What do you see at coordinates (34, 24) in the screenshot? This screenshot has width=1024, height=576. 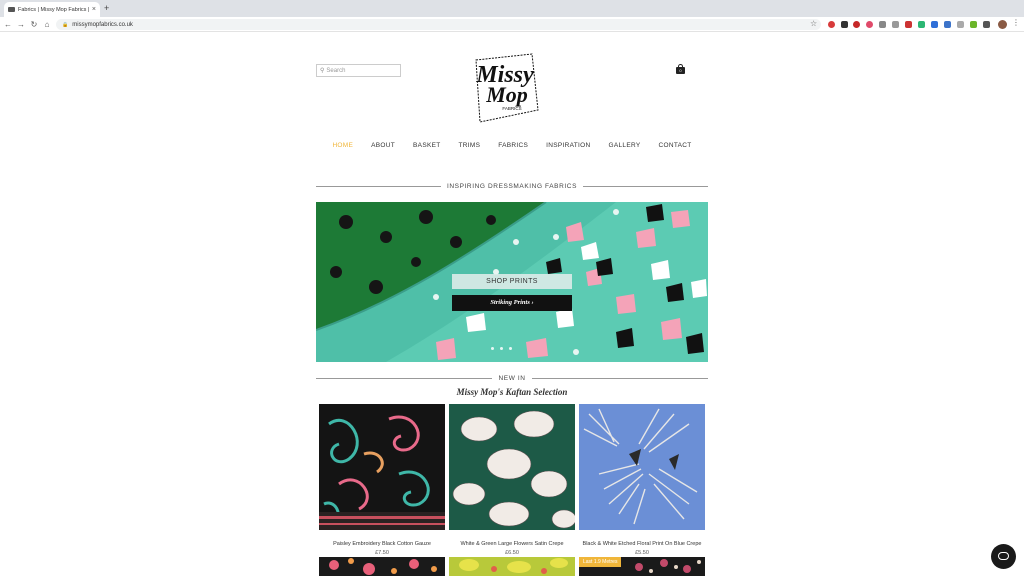 I see `reload-icon: ↻` at bounding box center [34, 24].